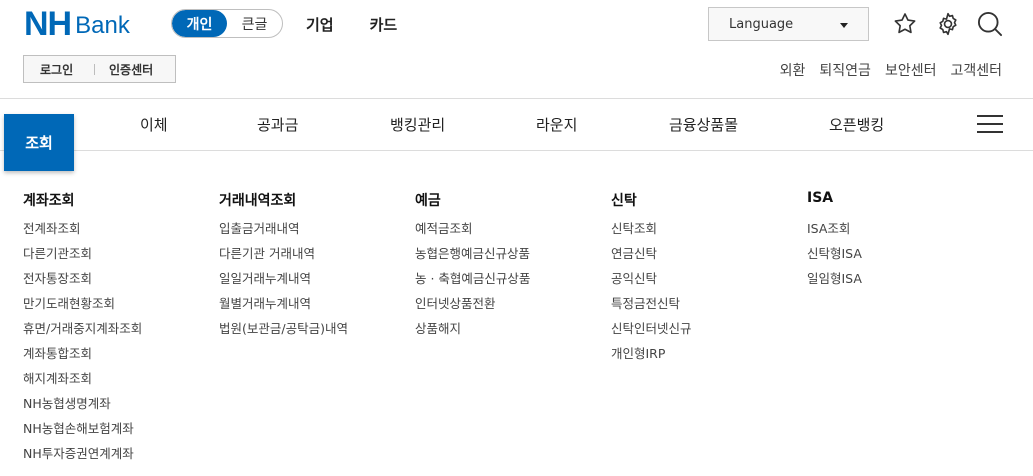  What do you see at coordinates (990, 124) in the screenshot?
I see `hamburger-menu-icon` at bounding box center [990, 124].